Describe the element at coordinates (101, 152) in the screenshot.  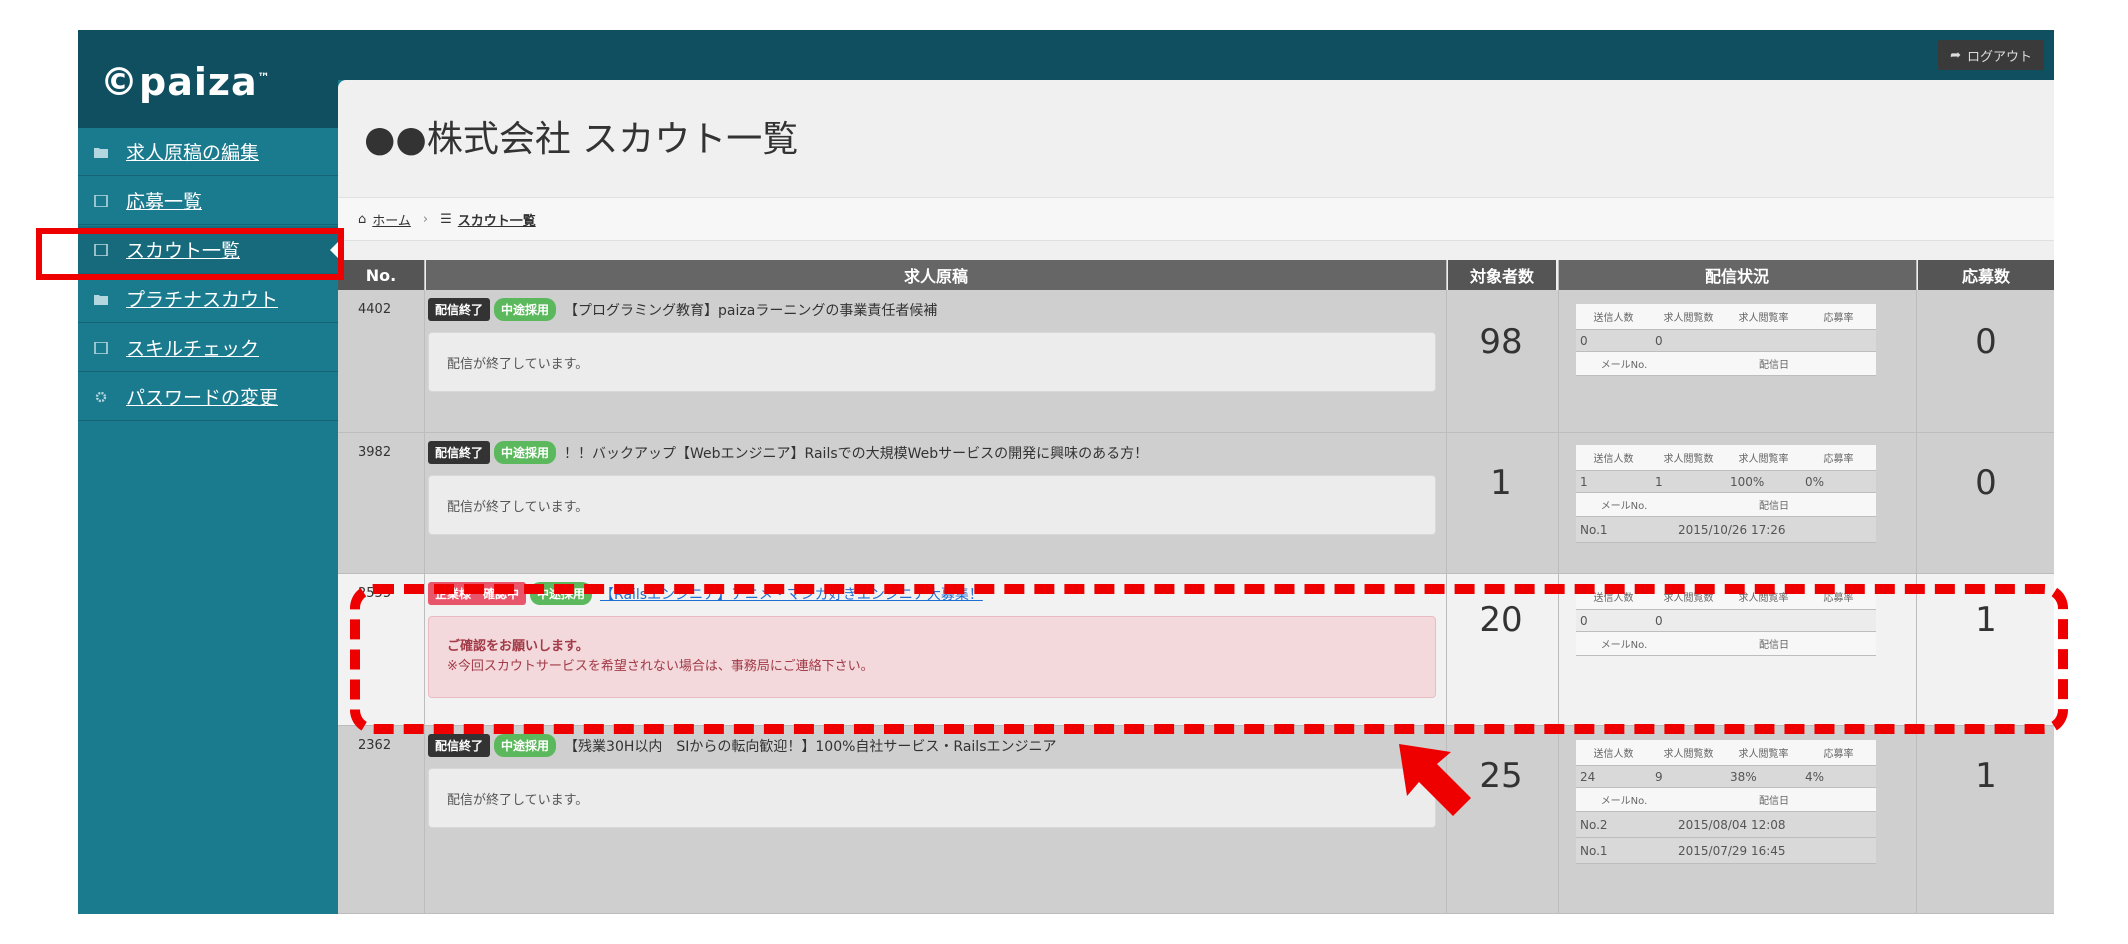
I see `folder-icon` at that location.